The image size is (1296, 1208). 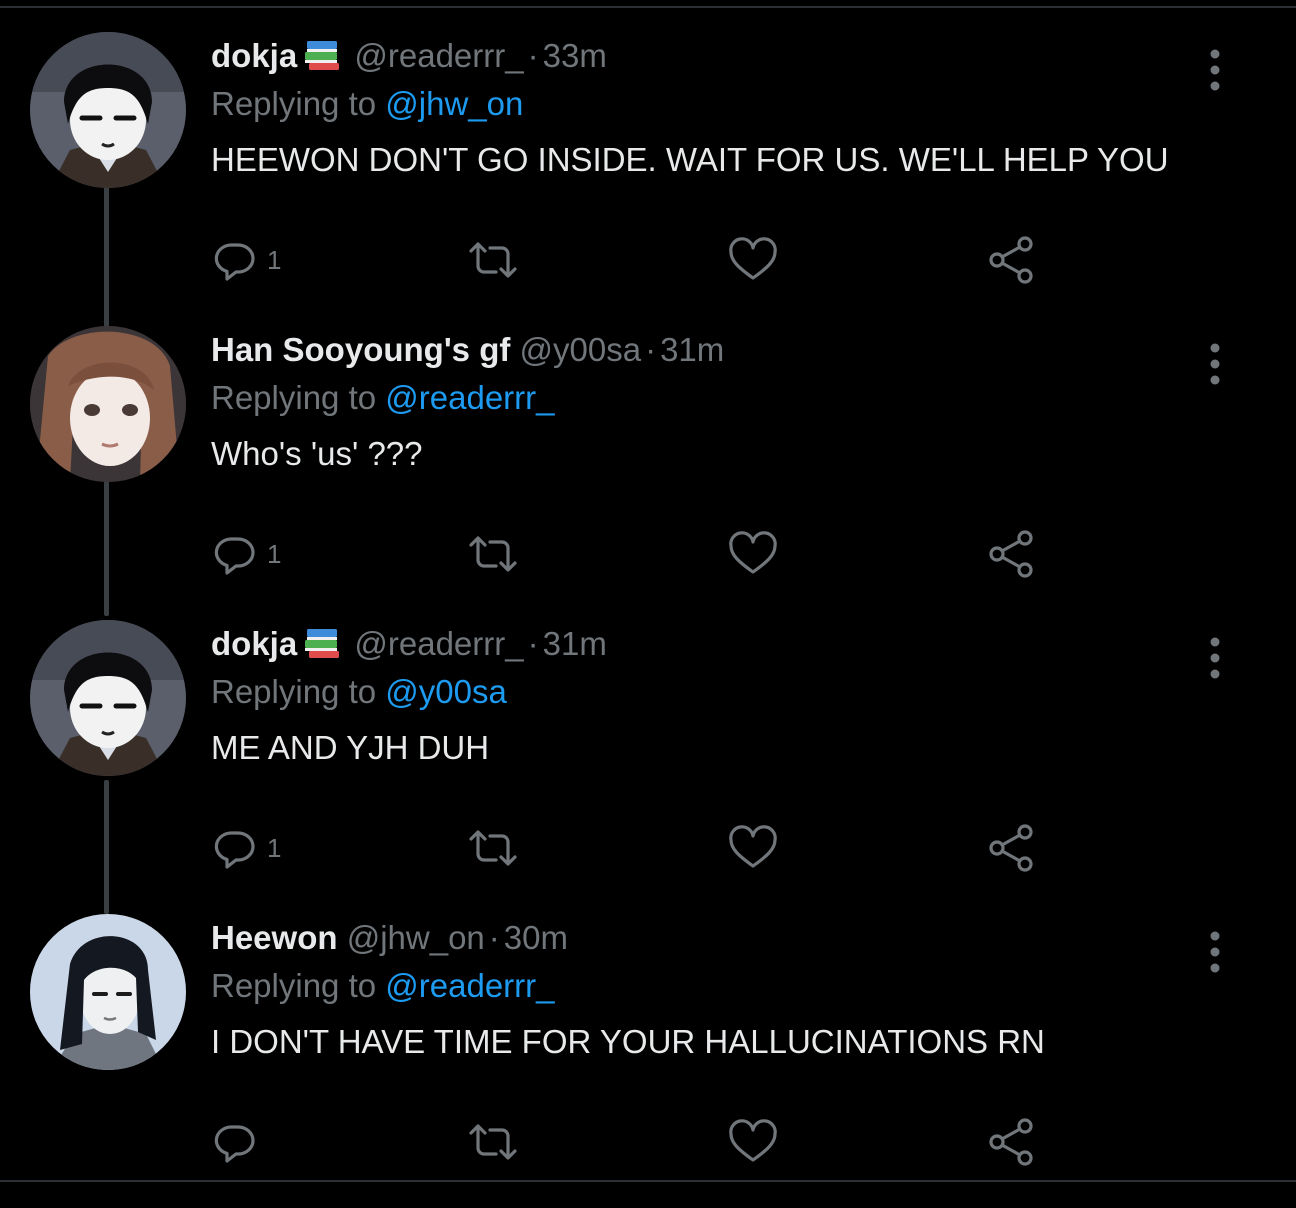 I want to click on replying-to-line: Replying to @jhw_on, so click(x=367, y=104).